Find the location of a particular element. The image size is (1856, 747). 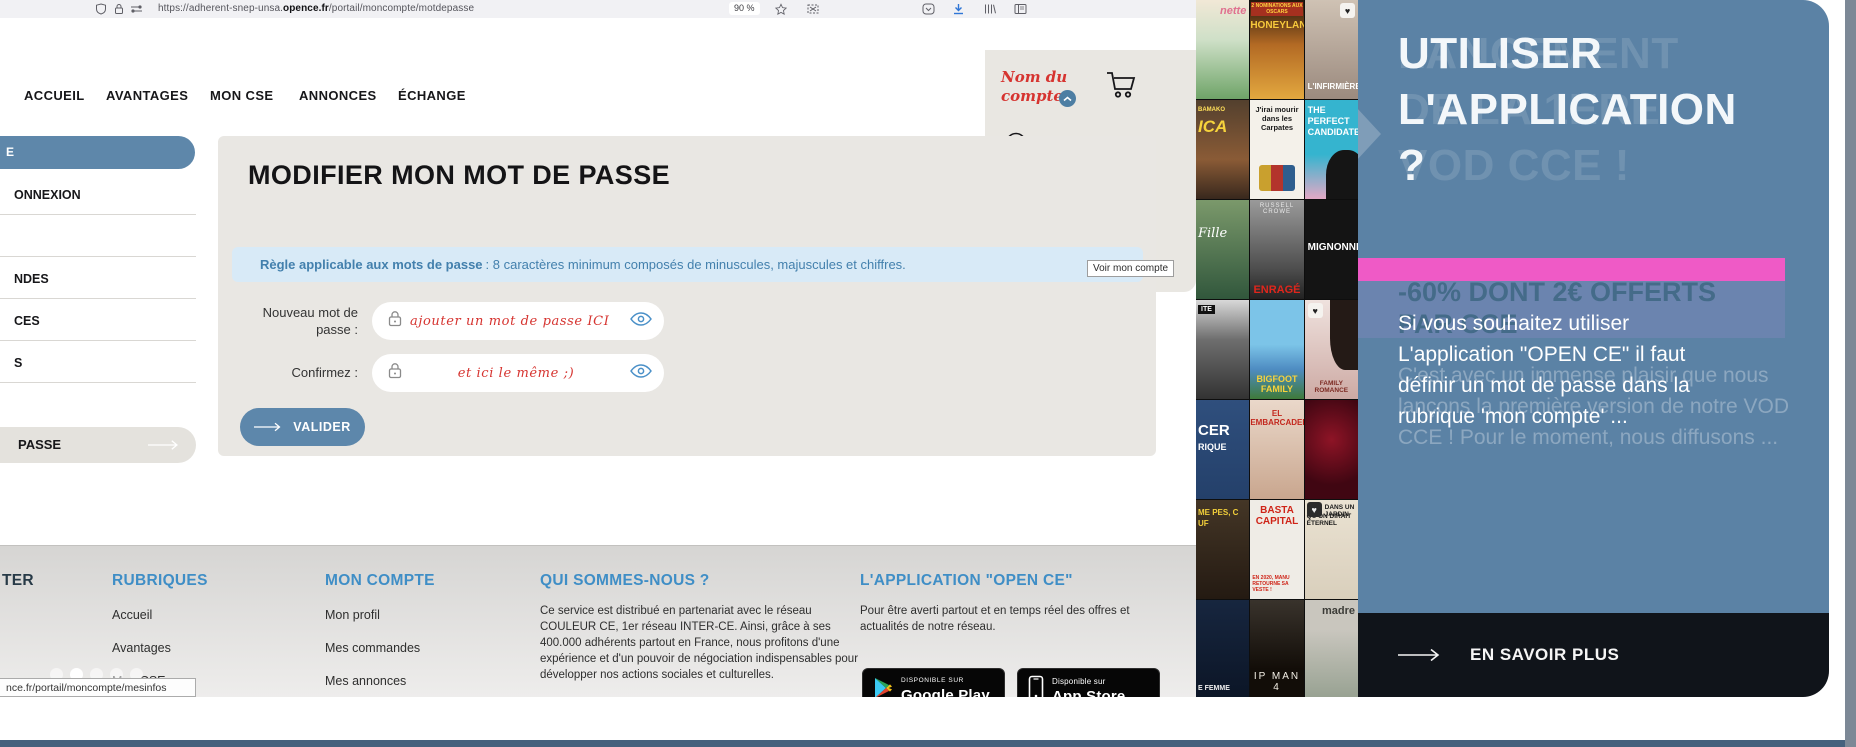

slide-title: UTILISER L'APPLICATION ? is located at coordinates (1567, 110).